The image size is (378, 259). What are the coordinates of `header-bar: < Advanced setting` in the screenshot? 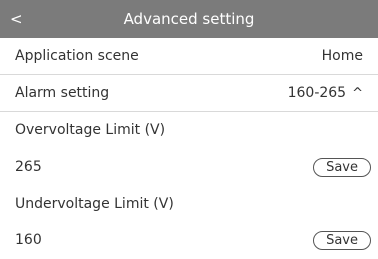 It's located at (189, 19).